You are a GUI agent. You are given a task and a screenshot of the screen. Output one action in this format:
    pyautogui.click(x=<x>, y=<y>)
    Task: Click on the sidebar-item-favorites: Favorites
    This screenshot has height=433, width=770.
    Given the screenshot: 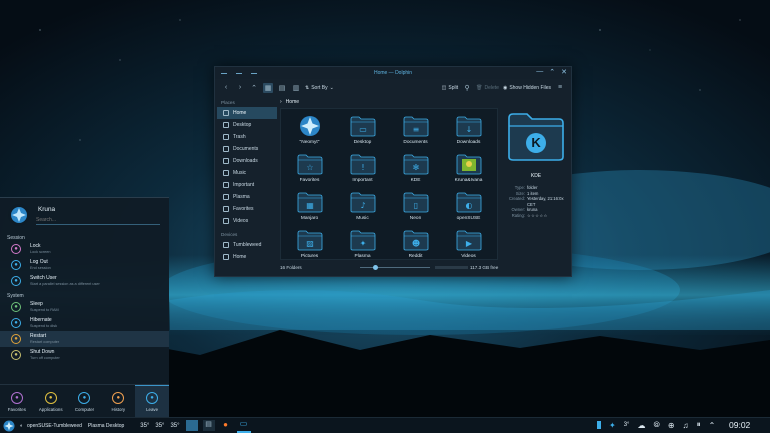 What is the action you would take?
    pyautogui.click(x=247, y=209)
    